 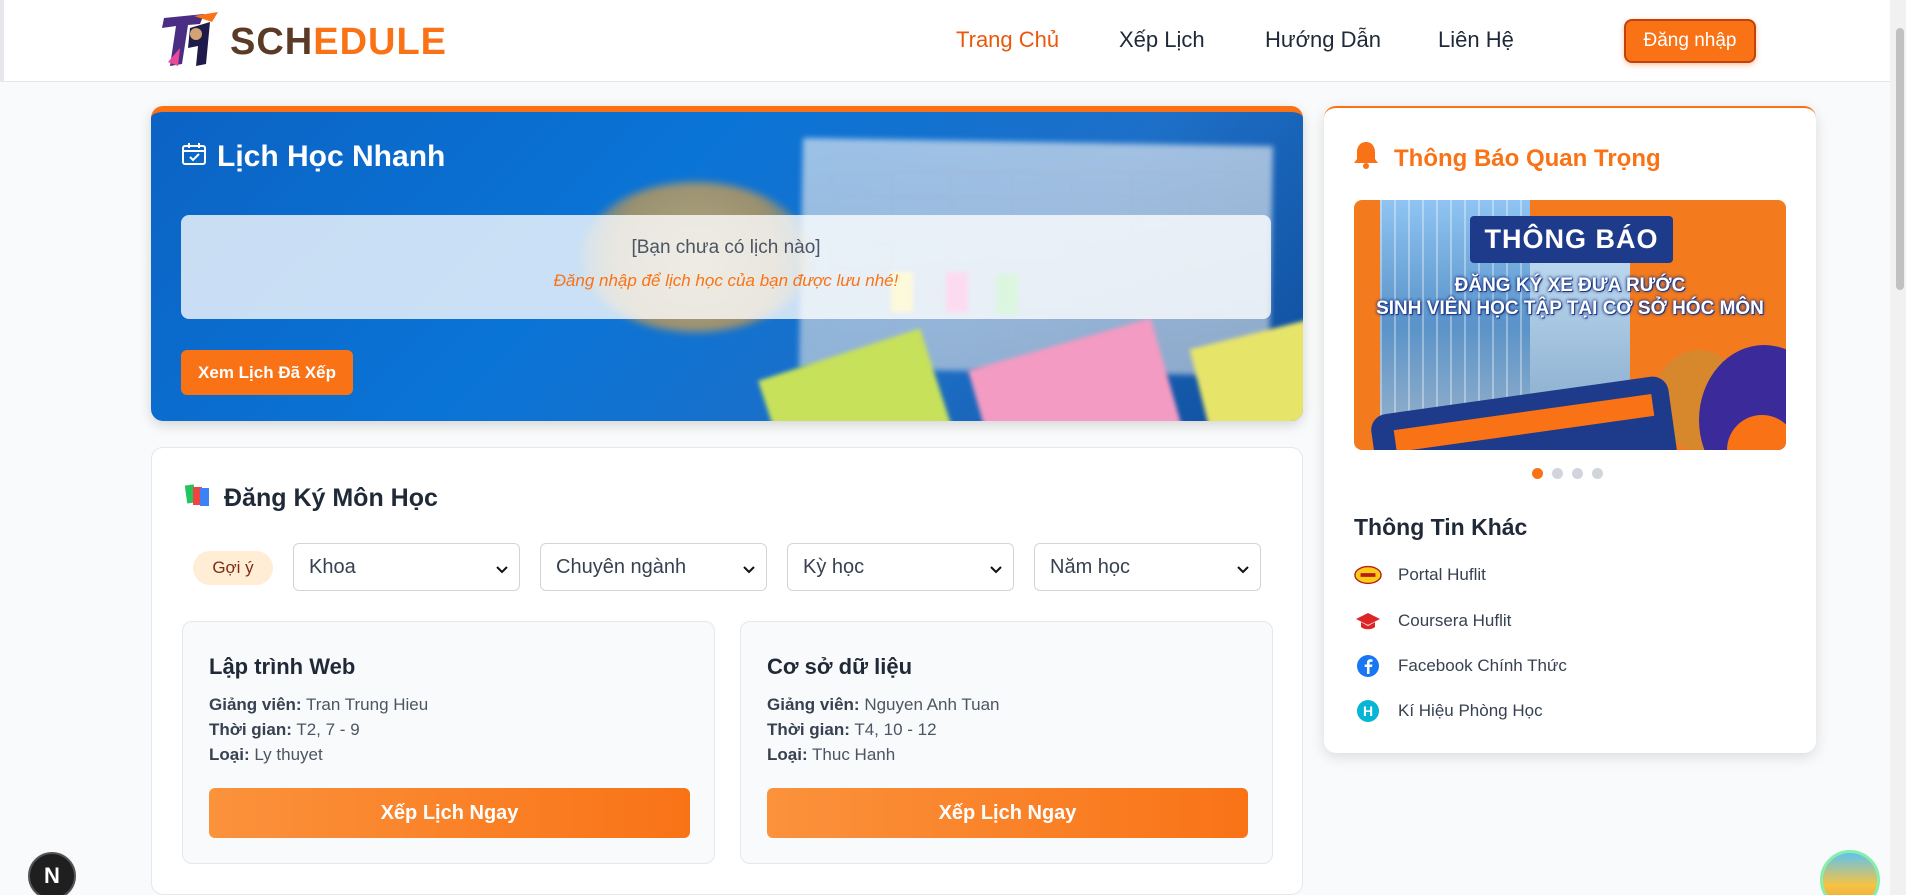 What do you see at coordinates (1323, 40) in the screenshot?
I see `nav-guide: Hướng Dẫn` at bounding box center [1323, 40].